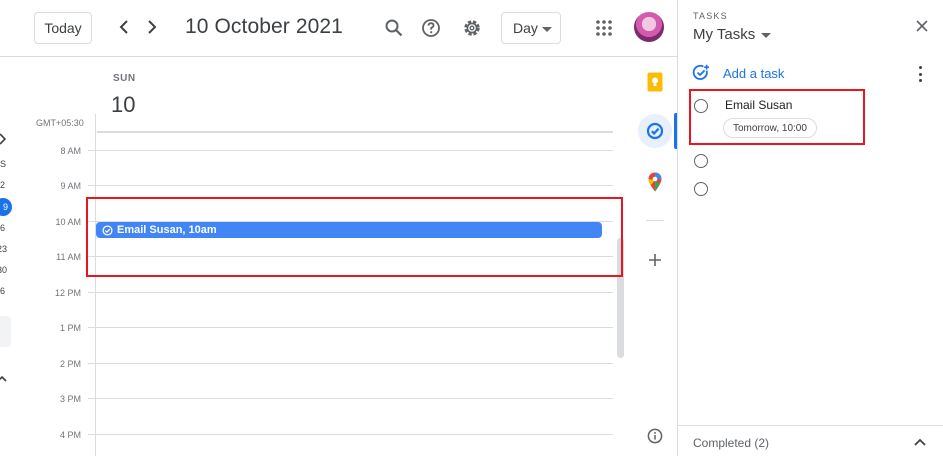 Image resolution: width=943 pixels, height=456 pixels. I want to click on info-button, so click(655, 436).